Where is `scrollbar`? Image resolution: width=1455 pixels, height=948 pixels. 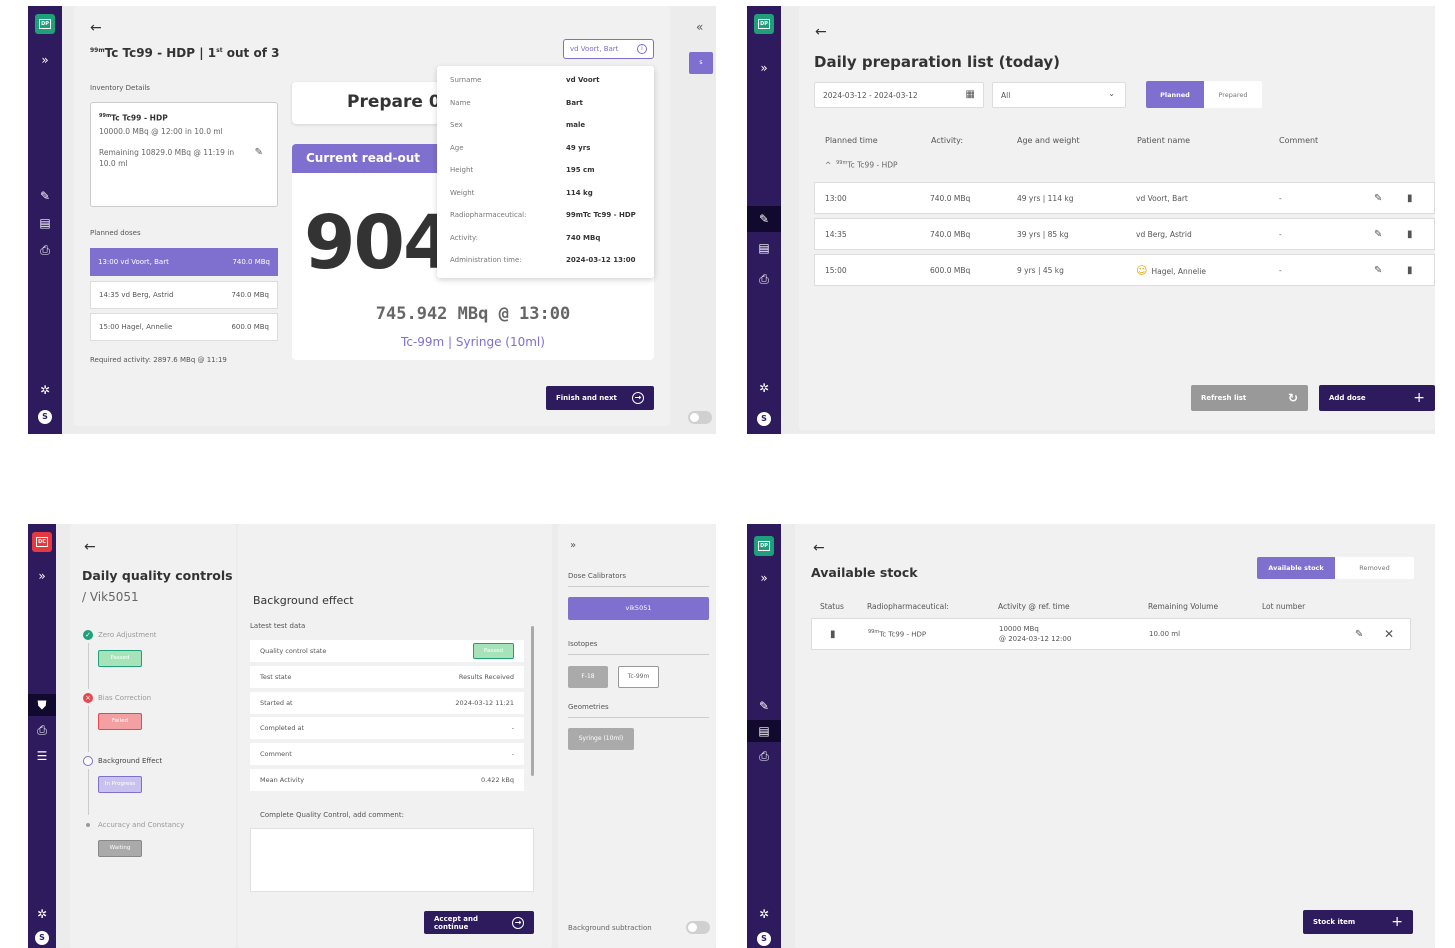 scrollbar is located at coordinates (532, 701).